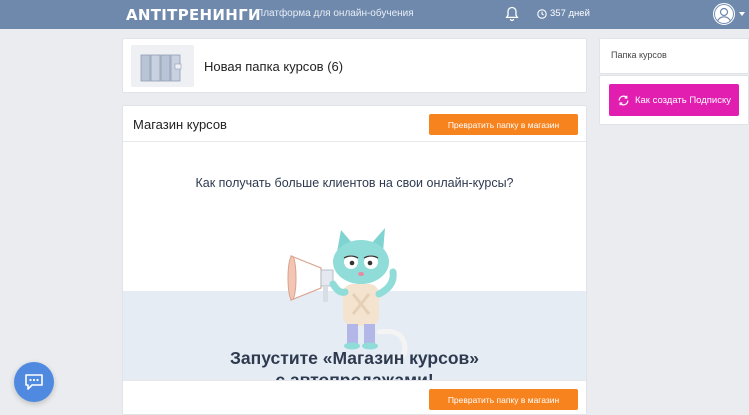 The width and height of the screenshot is (749, 415). Describe the element at coordinates (570, 13) in the screenshot. I see `days-remaining: 357 дней` at that location.